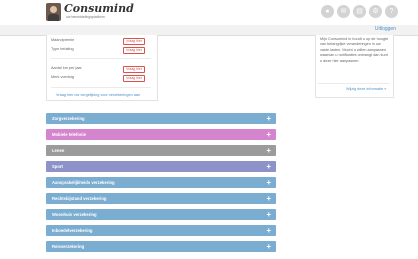 The image size is (418, 259). What do you see at coordinates (72, 230) in the screenshot?
I see `accordion-label: Inboedelverzekering` at bounding box center [72, 230].